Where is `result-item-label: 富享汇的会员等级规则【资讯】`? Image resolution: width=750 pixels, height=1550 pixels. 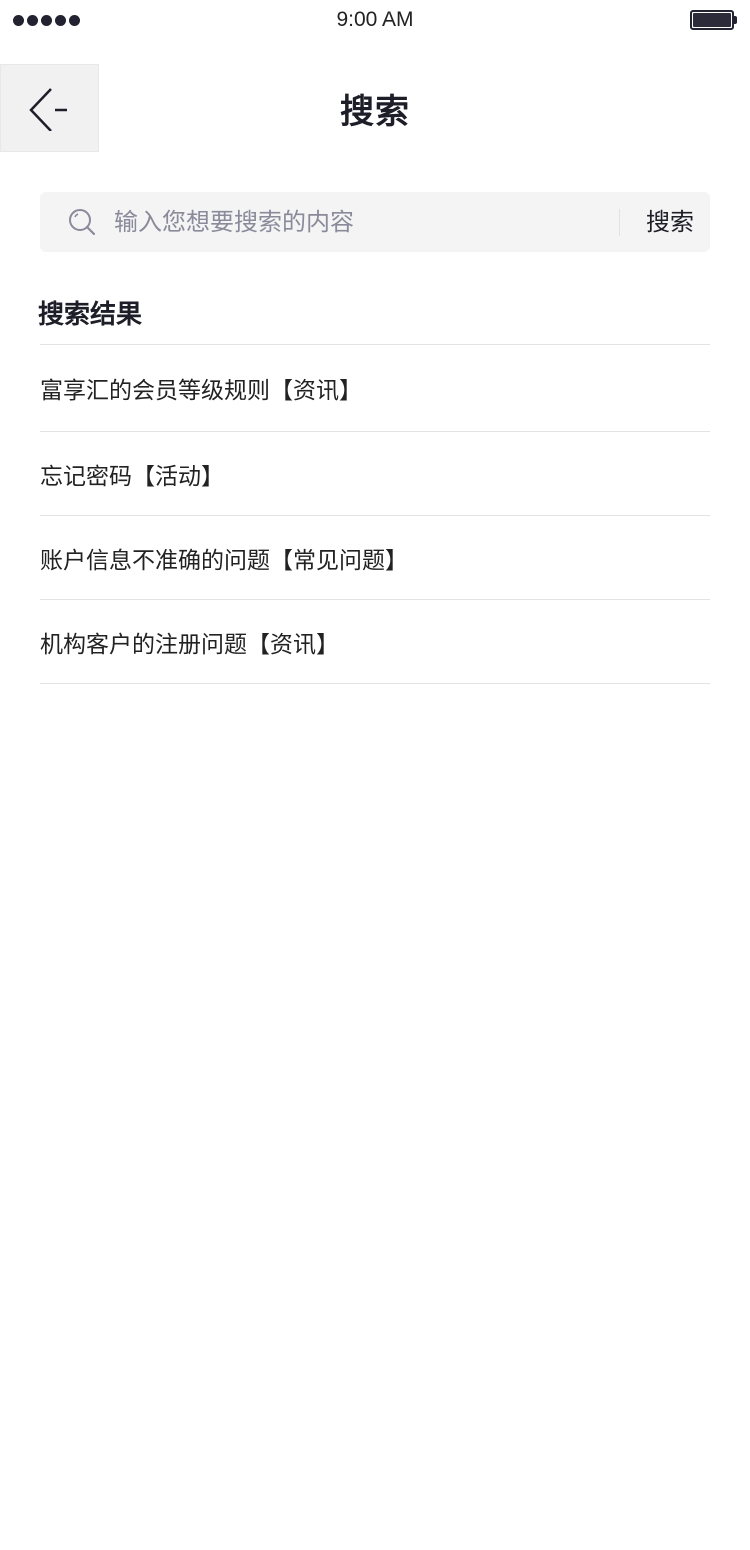 result-item-label: 富享汇的会员等级规则【资讯】 is located at coordinates (201, 391).